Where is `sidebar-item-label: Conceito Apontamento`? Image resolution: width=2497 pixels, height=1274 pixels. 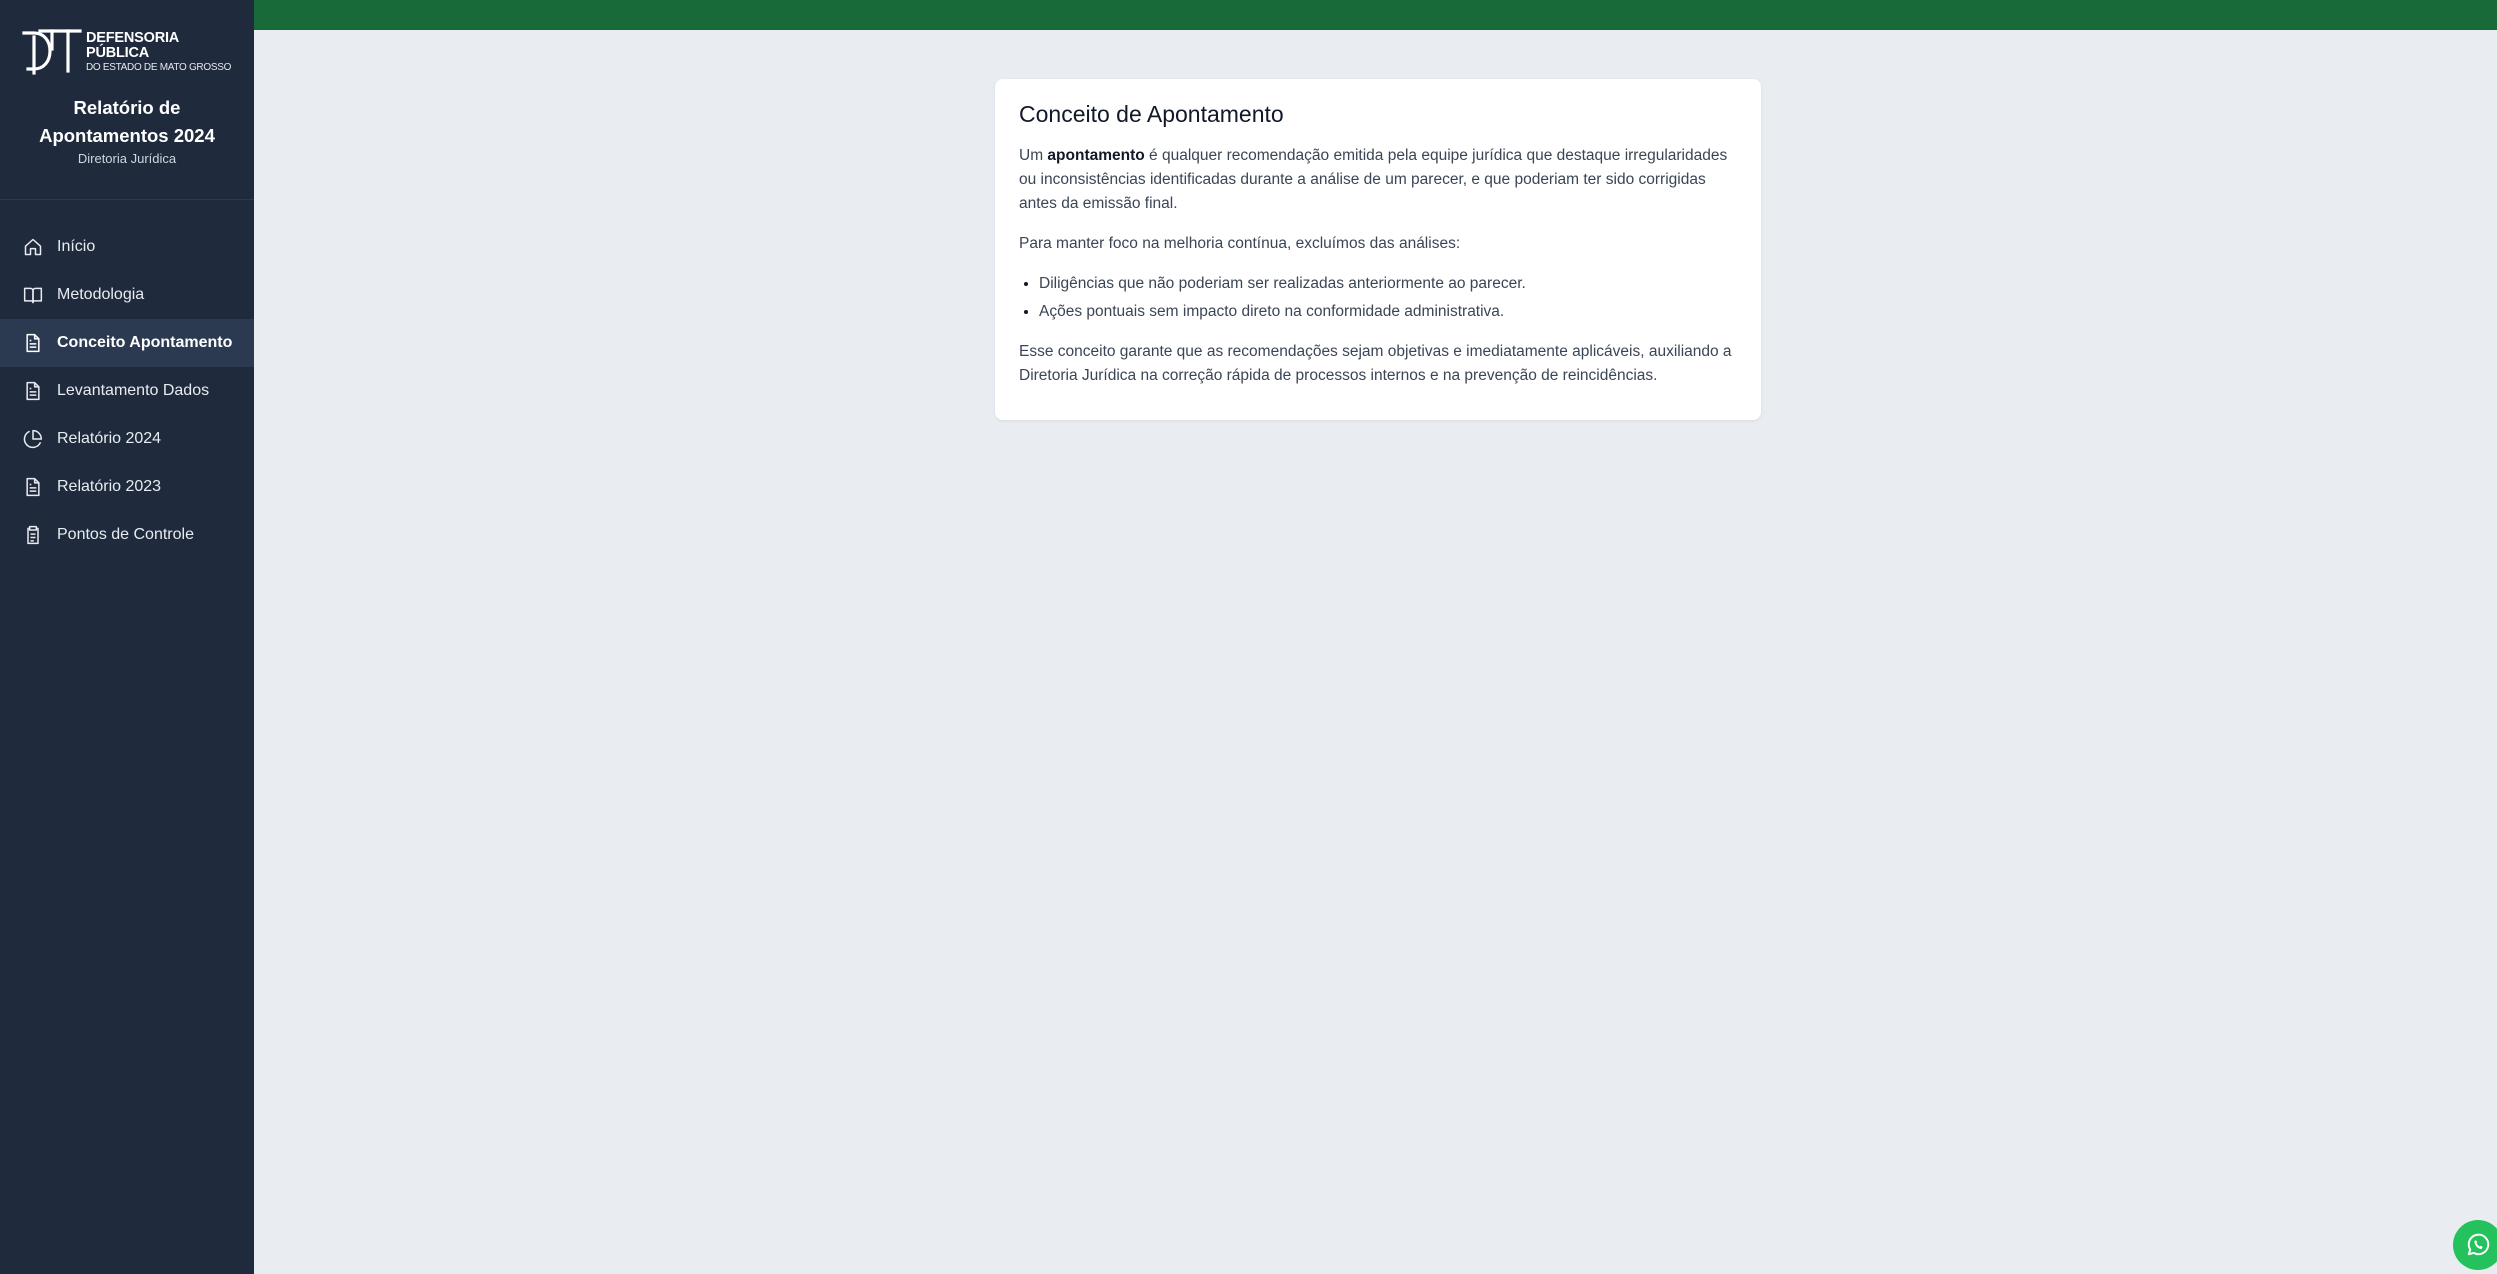 sidebar-item-label: Conceito Apontamento is located at coordinates (145, 342).